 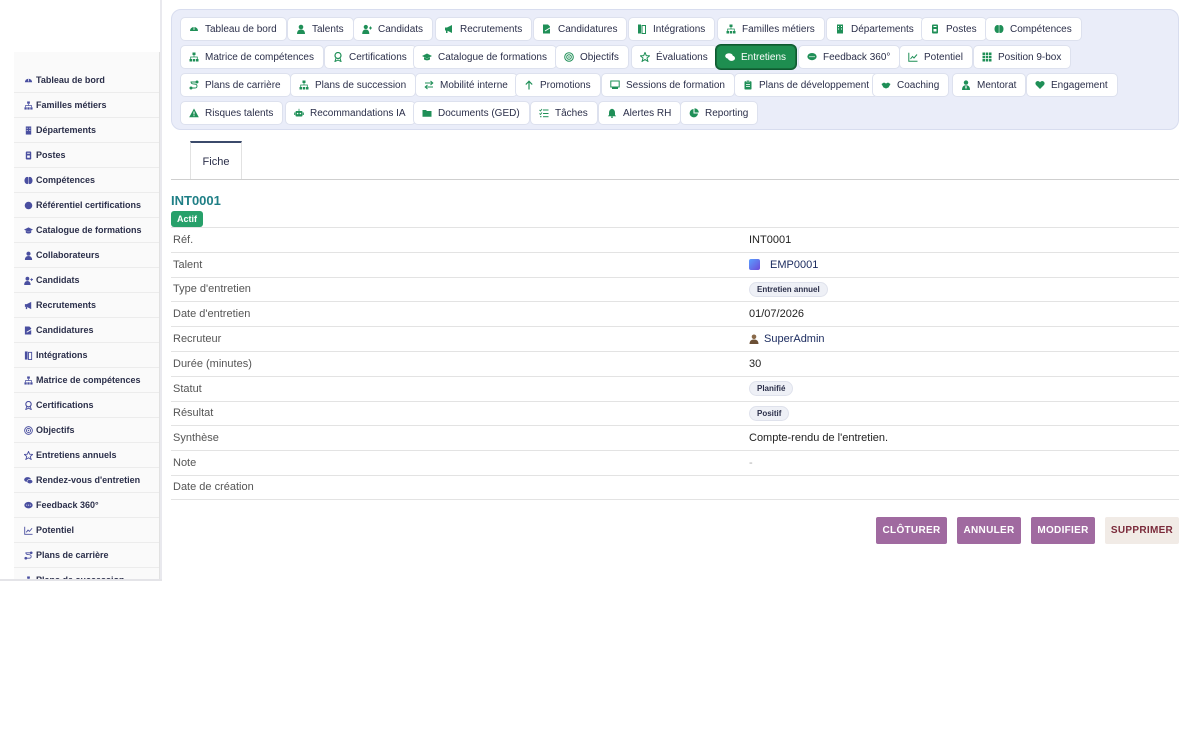 I want to click on sidebar-divider, so click(x=161, y=290).